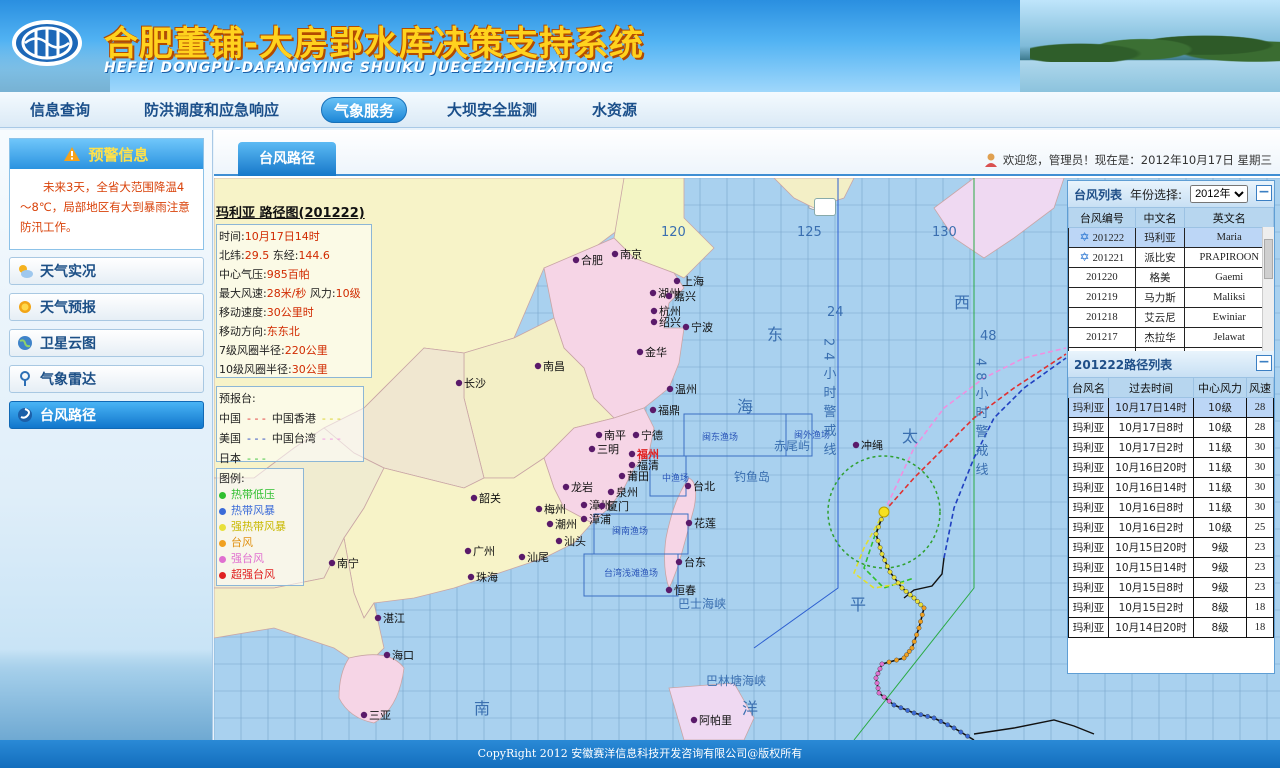  I want to click on zoom-control, so click(825, 207).